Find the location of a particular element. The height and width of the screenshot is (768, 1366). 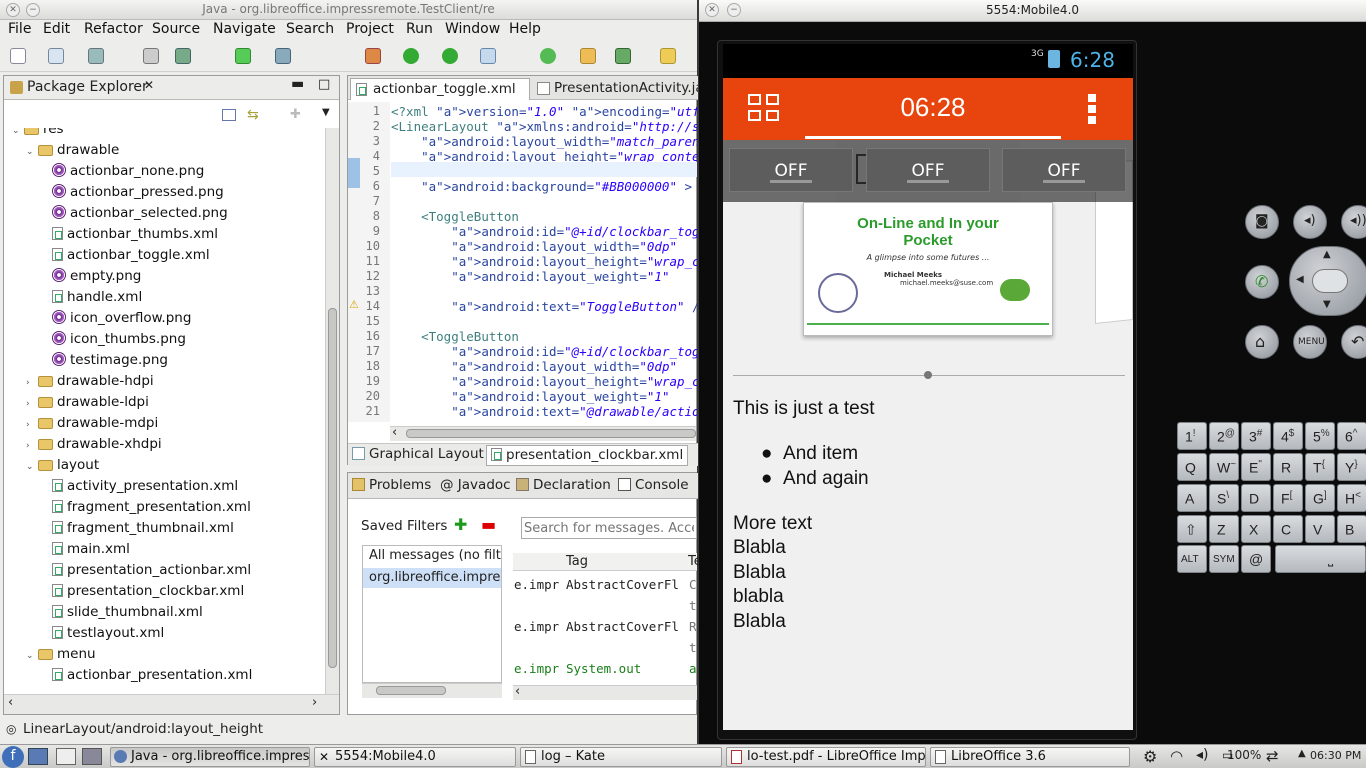

wifi-tray-icon: ◠ is located at coordinates (1176, 756).